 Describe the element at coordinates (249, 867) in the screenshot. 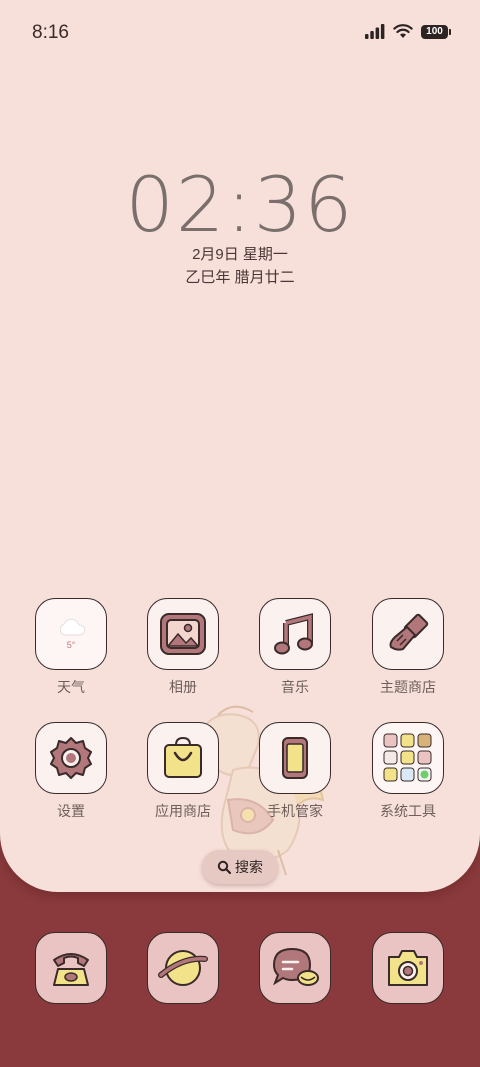

I see `search-label: 搜索` at that location.